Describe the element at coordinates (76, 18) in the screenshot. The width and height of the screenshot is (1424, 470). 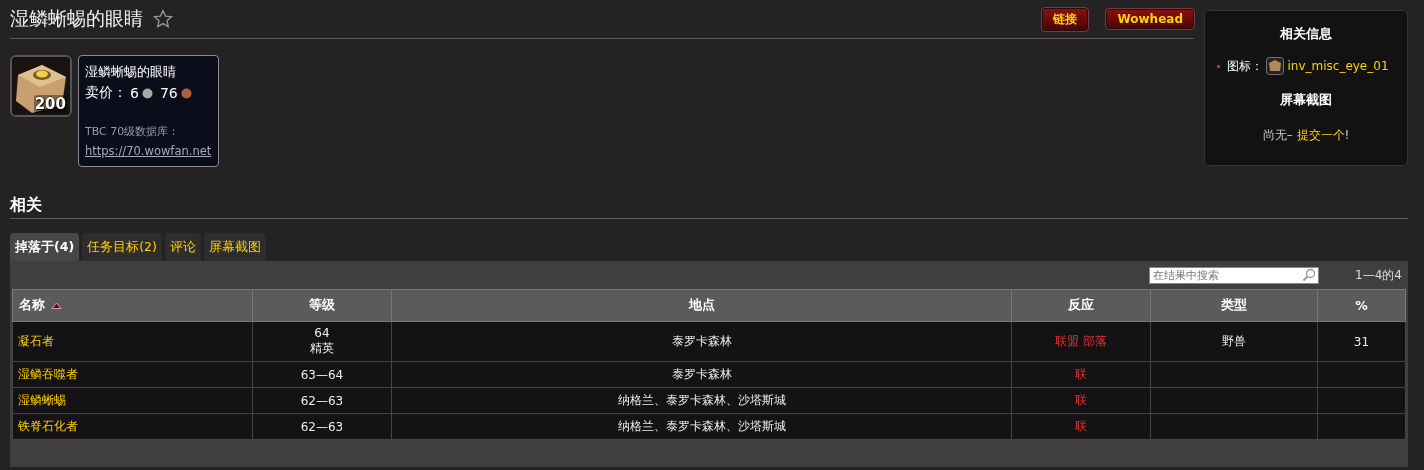
I see `page-title: 湿鳞蜥蜴的眼睛` at that location.